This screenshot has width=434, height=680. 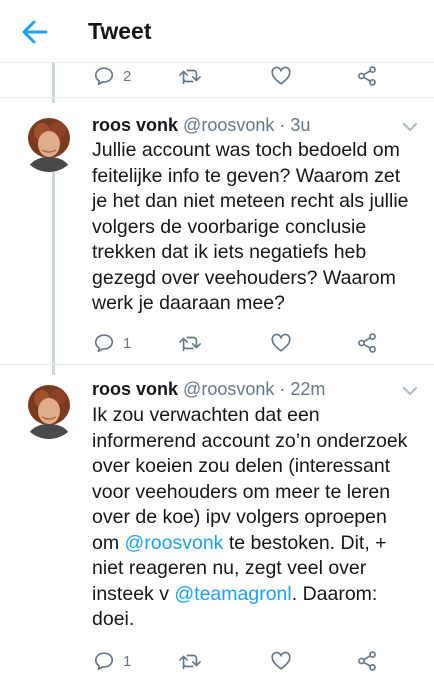 I want to click on tweet-text-line: doei., so click(x=113, y=619).